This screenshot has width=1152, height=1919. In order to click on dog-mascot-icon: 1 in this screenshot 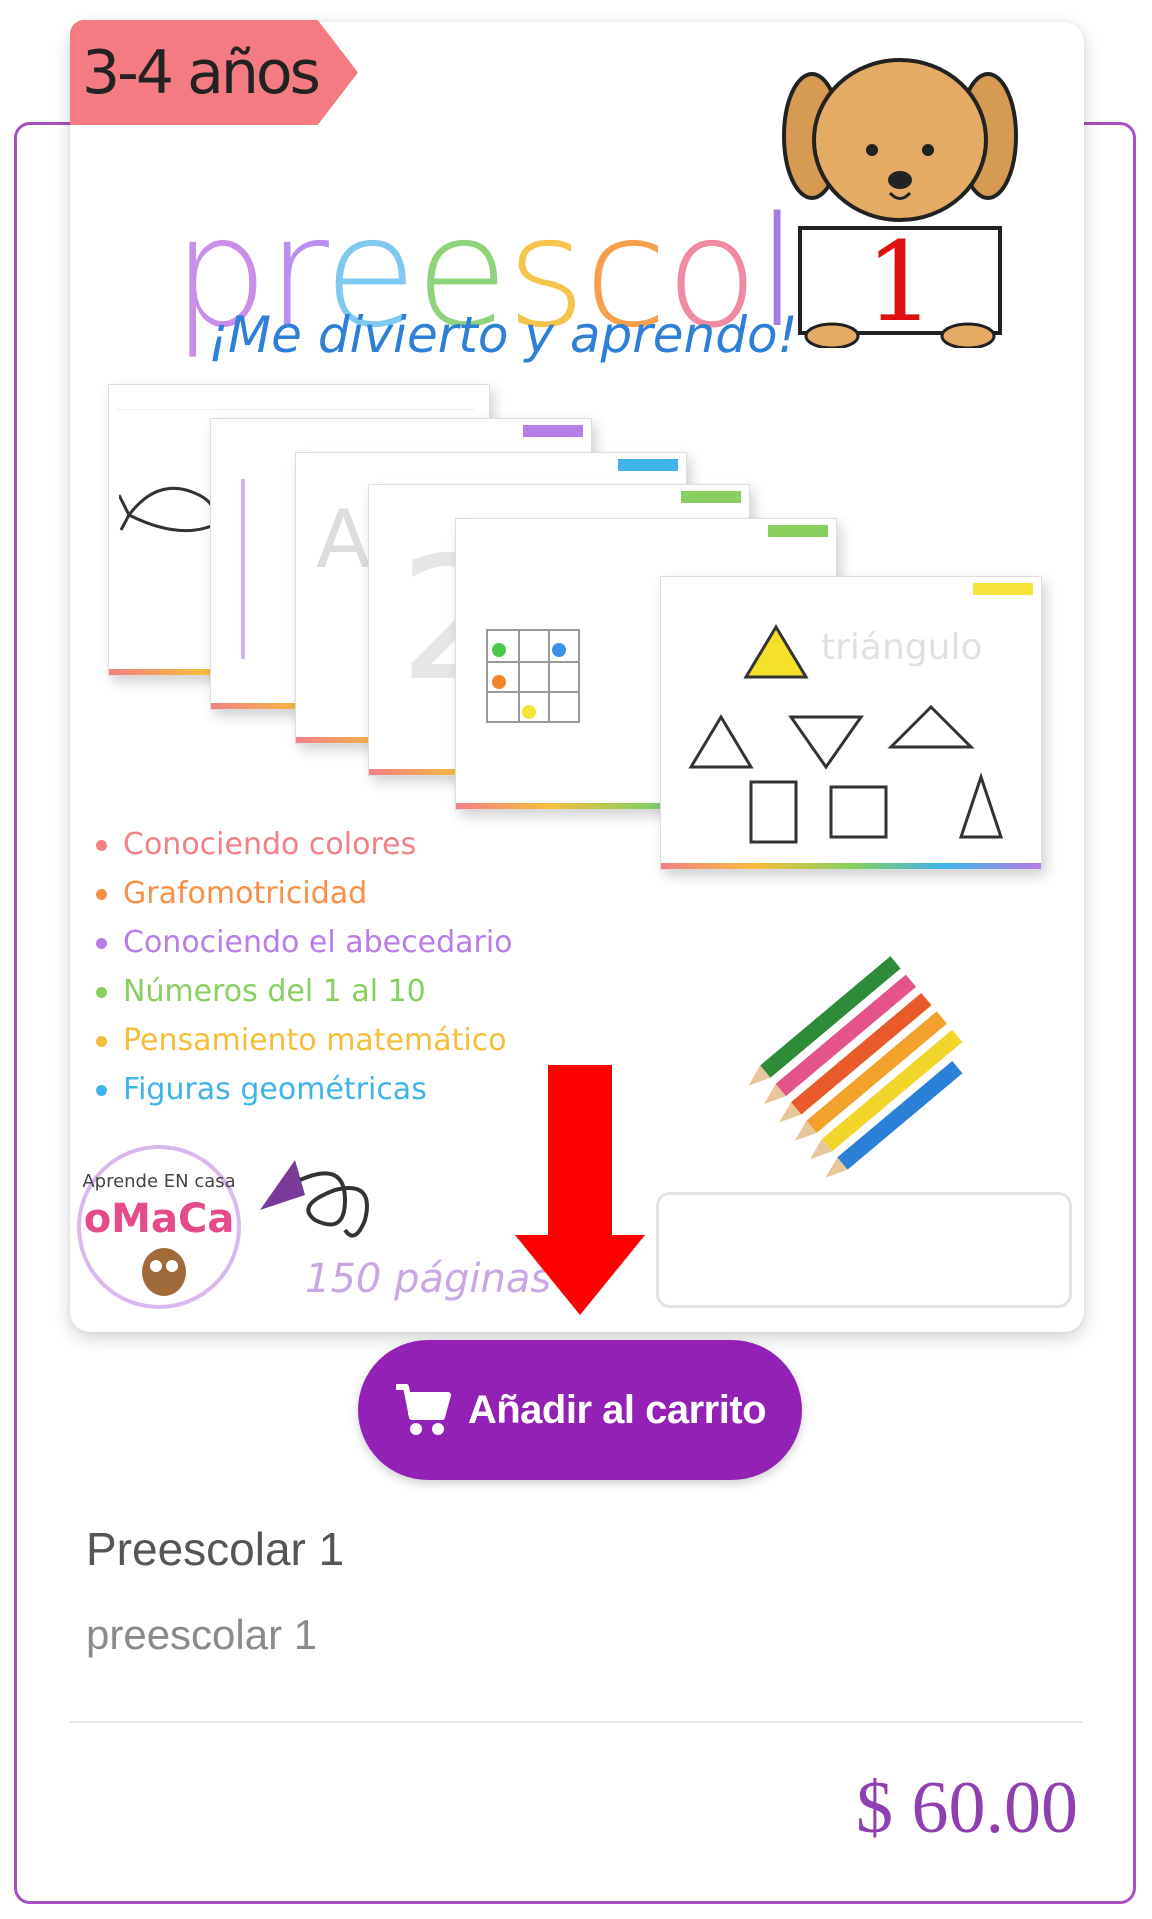, I will do `click(900, 203)`.